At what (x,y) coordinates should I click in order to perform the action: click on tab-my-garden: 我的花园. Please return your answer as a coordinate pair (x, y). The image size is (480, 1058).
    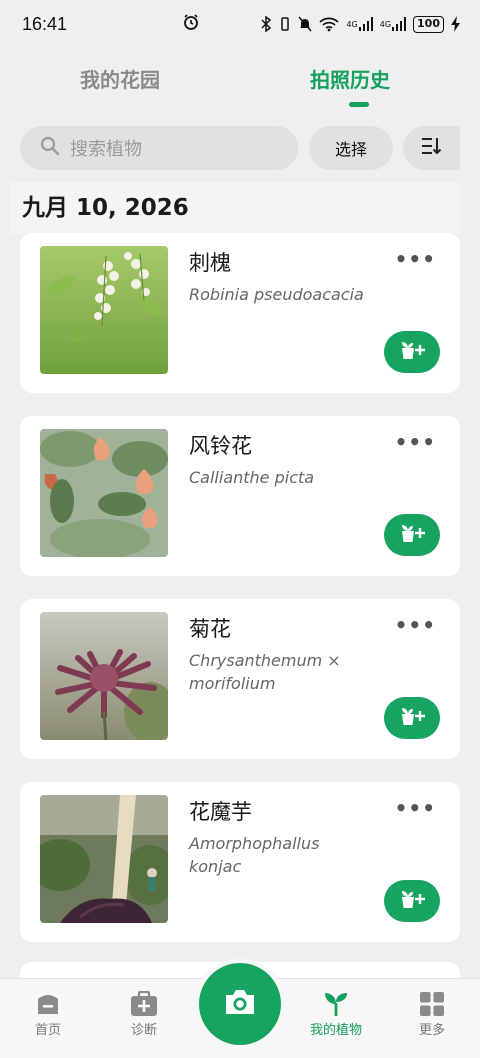
    Looking at the image, I should click on (120, 78).